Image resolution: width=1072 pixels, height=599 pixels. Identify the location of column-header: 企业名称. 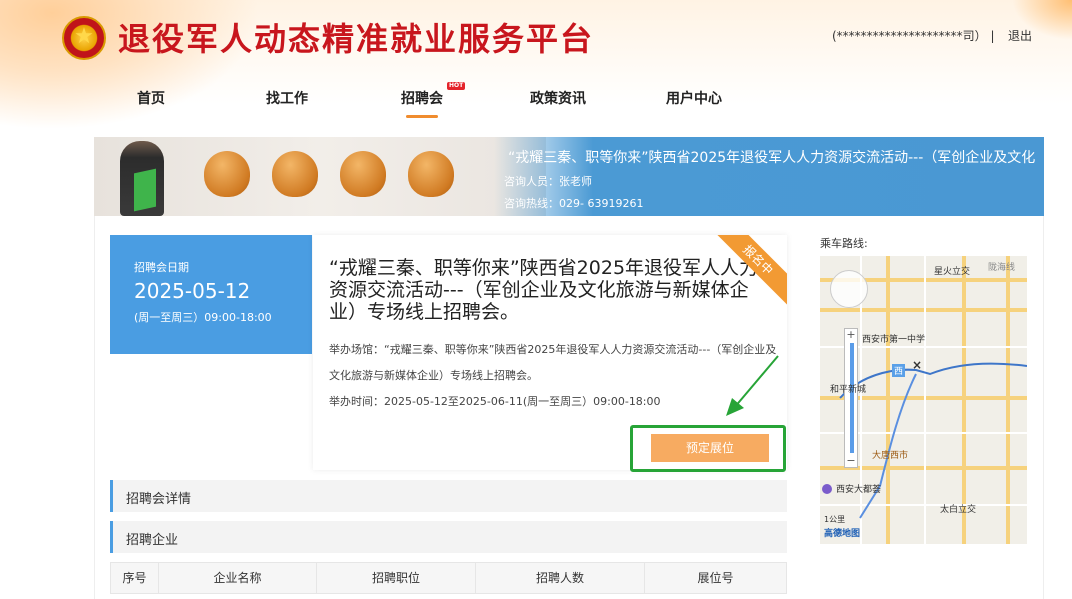
(238, 578).